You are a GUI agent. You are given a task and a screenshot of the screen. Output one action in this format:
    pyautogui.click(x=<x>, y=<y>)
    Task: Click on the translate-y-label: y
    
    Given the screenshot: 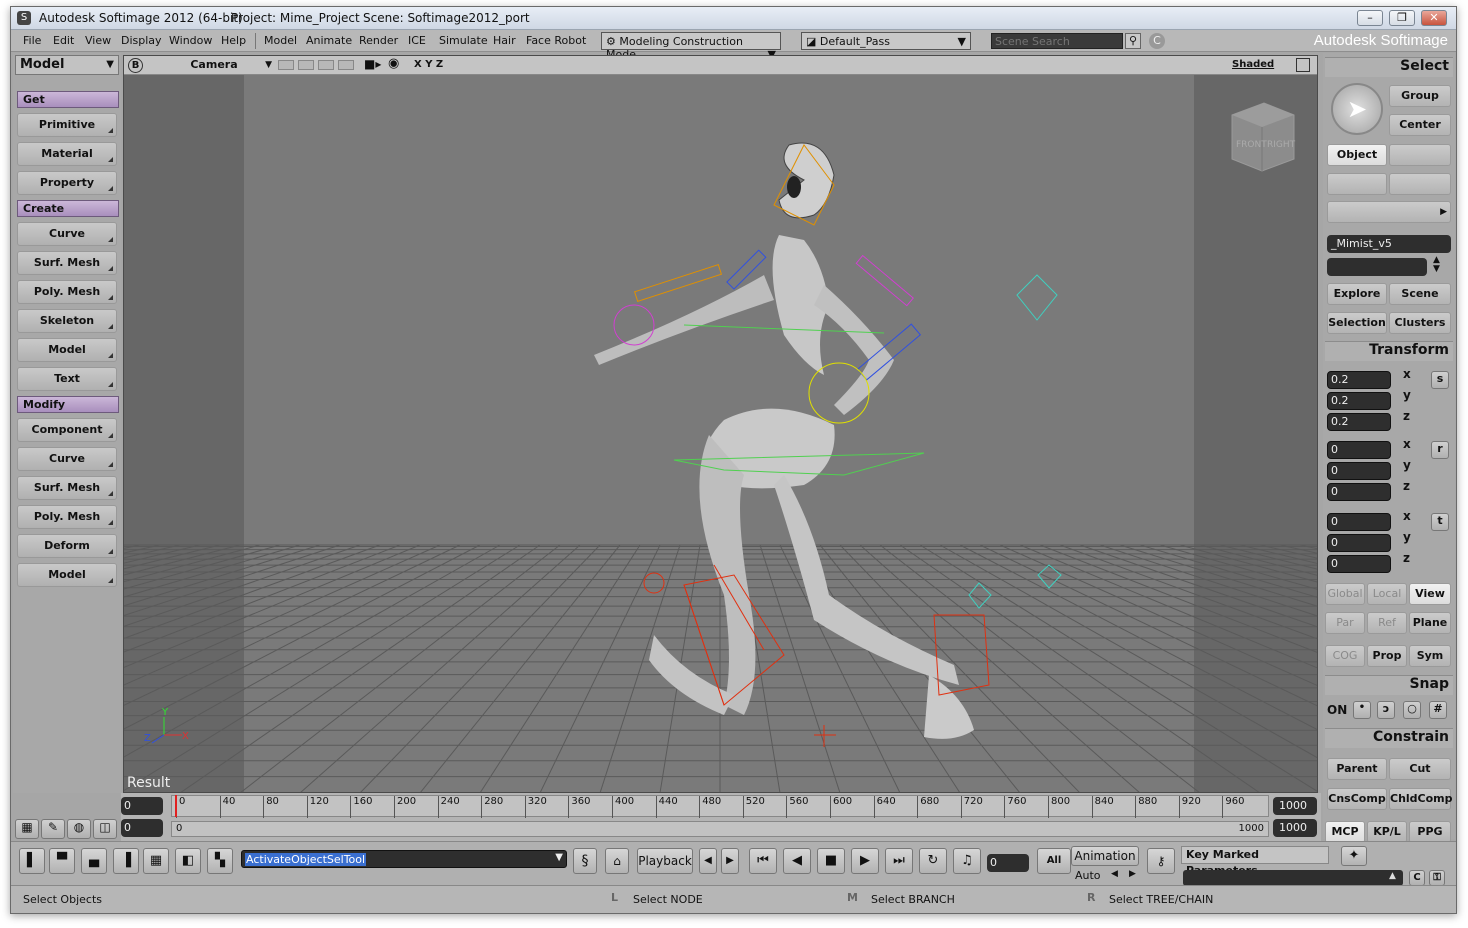 What is the action you would take?
    pyautogui.click(x=1407, y=537)
    